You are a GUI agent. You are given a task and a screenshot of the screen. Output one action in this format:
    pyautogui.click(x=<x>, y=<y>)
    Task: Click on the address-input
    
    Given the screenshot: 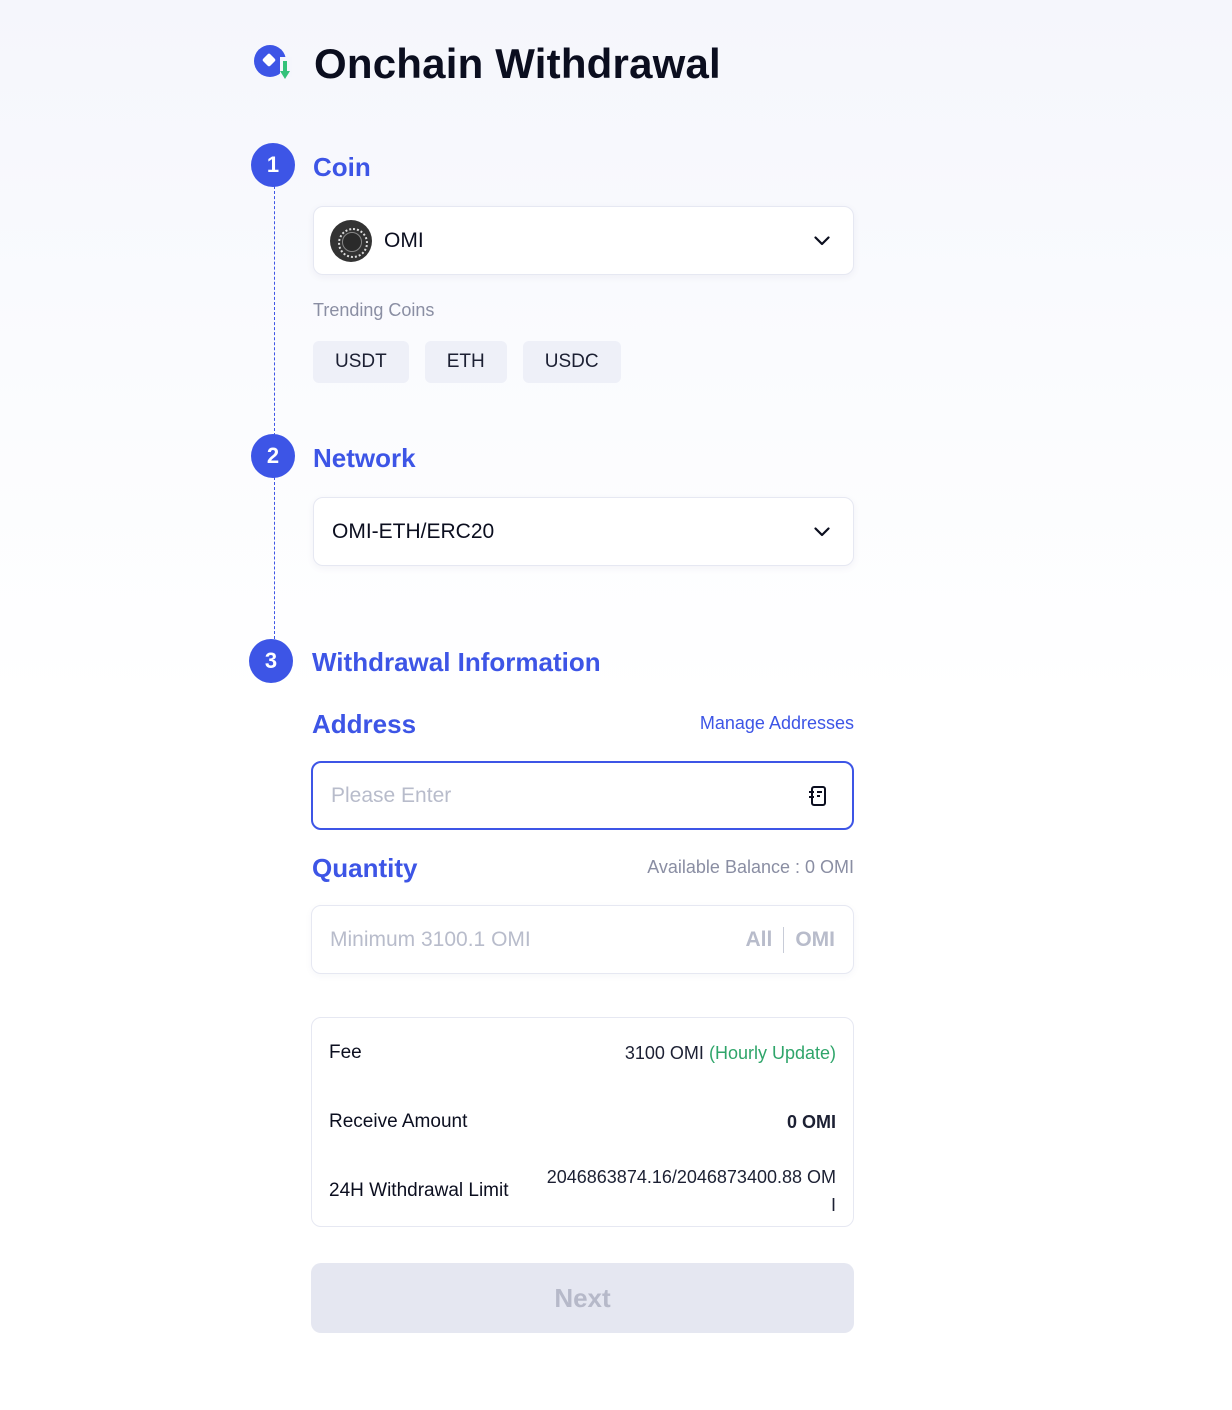 What is the action you would take?
    pyautogui.click(x=568, y=795)
    